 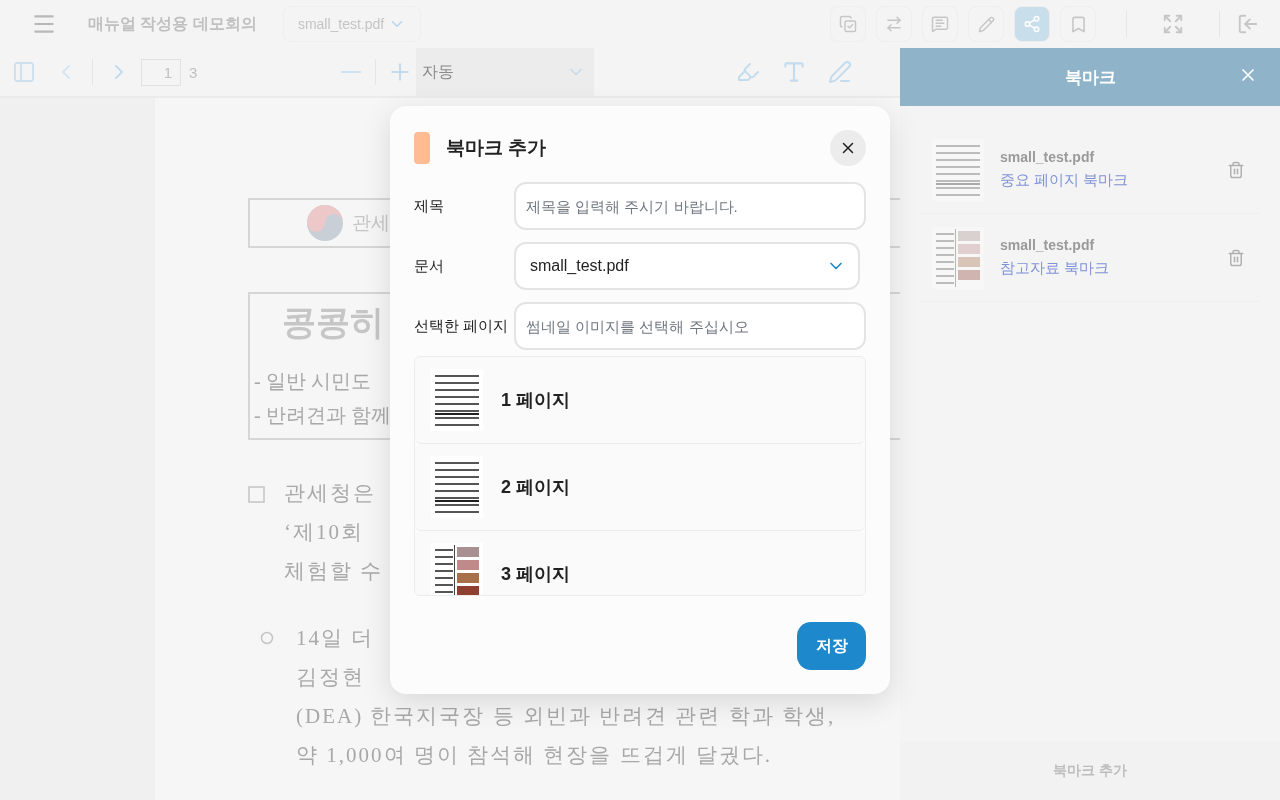 I want to click on share-button, so click(x=1032, y=24).